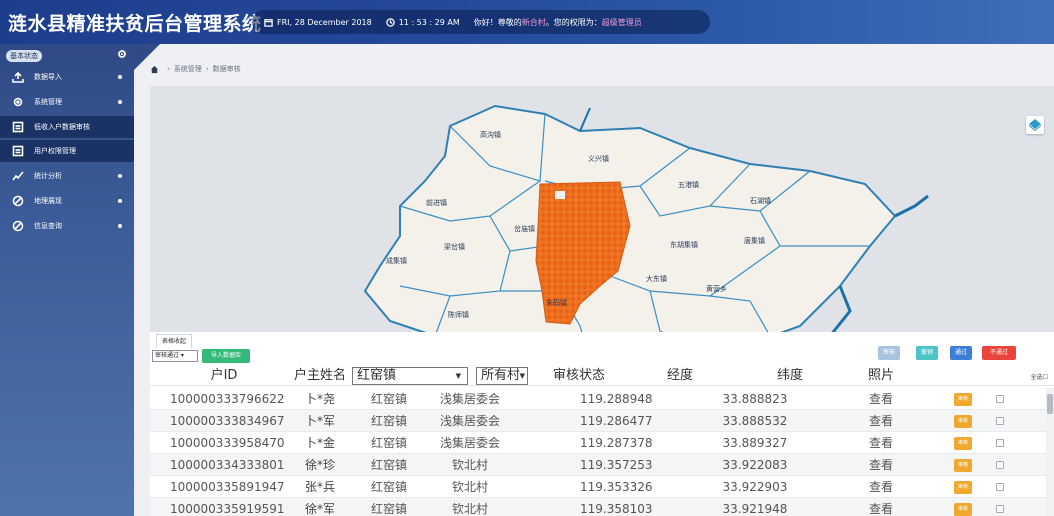  Describe the element at coordinates (410, 376) in the screenshot. I see `town-filter-dropdown: 红窑镇 ▼` at that location.